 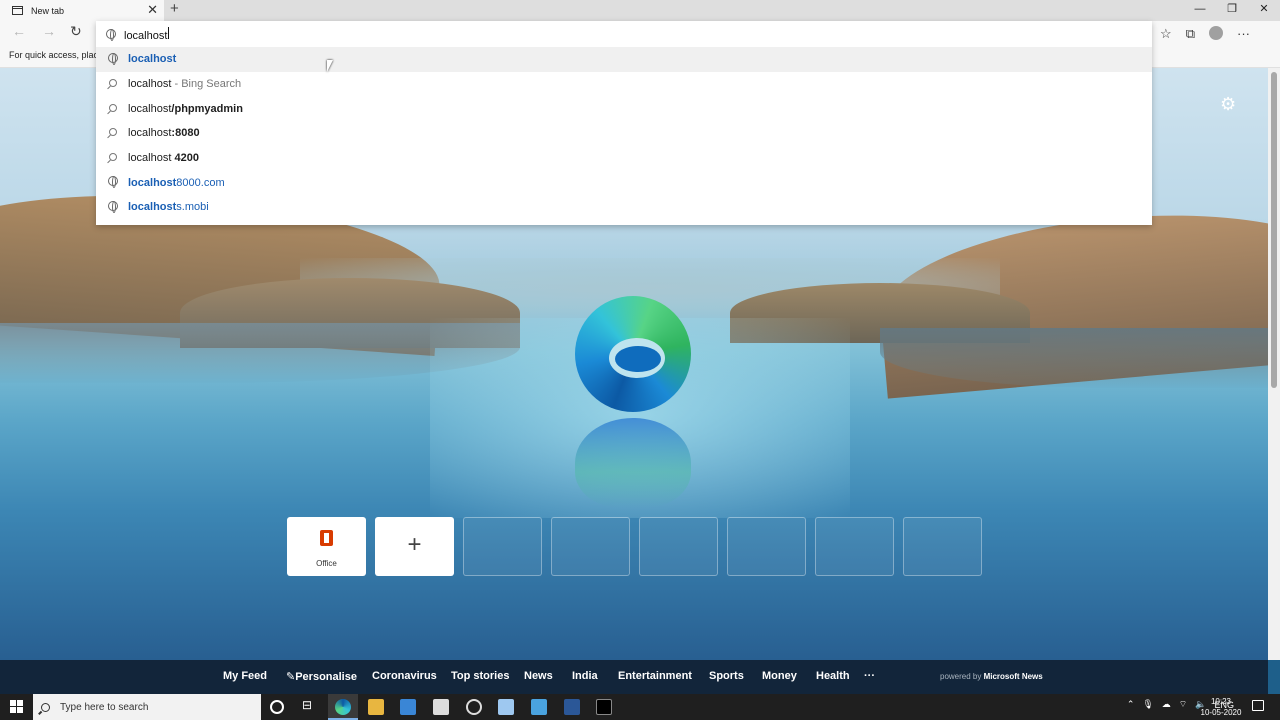 What do you see at coordinates (640, 10) in the screenshot?
I see `tab-strip: New tab ✕ + — ❐ ✕` at bounding box center [640, 10].